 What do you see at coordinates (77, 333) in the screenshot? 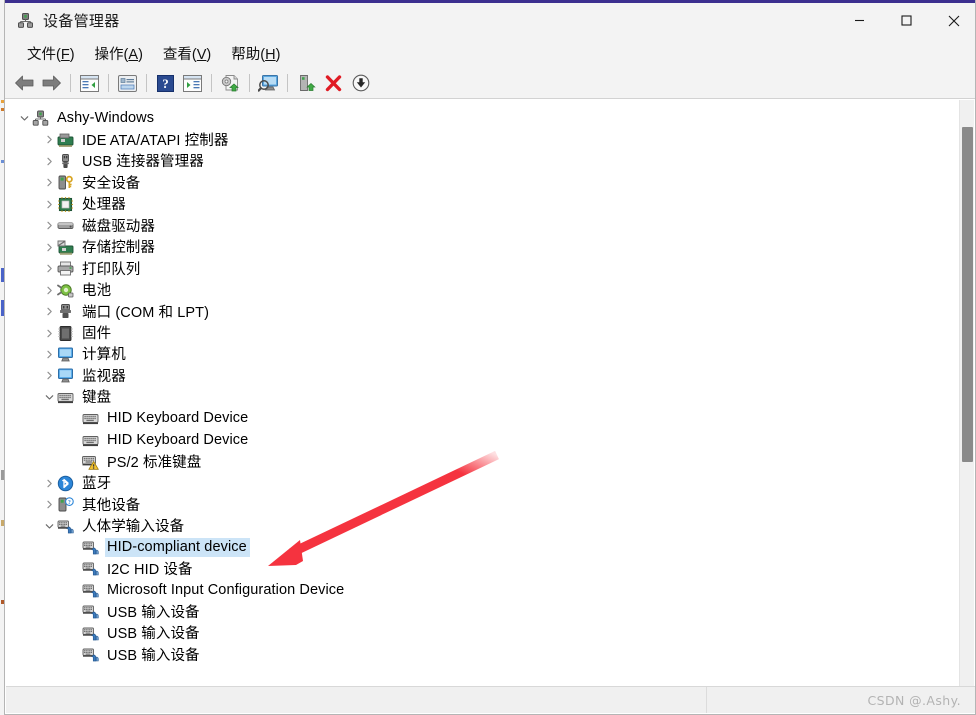
I see `tree-item: 固件` at bounding box center [77, 333].